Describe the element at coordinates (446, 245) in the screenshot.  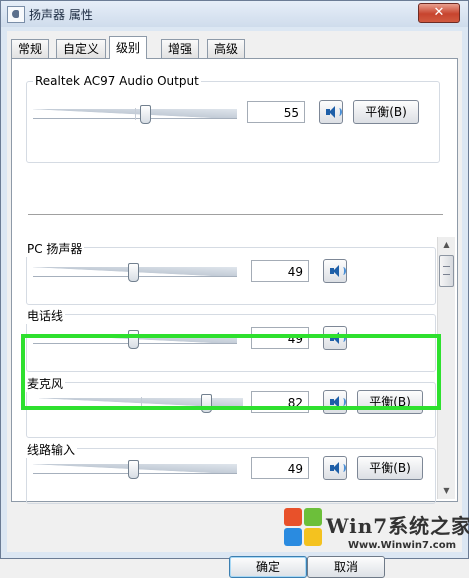
I see `scroll-up-arrow-icon: ▲` at that location.